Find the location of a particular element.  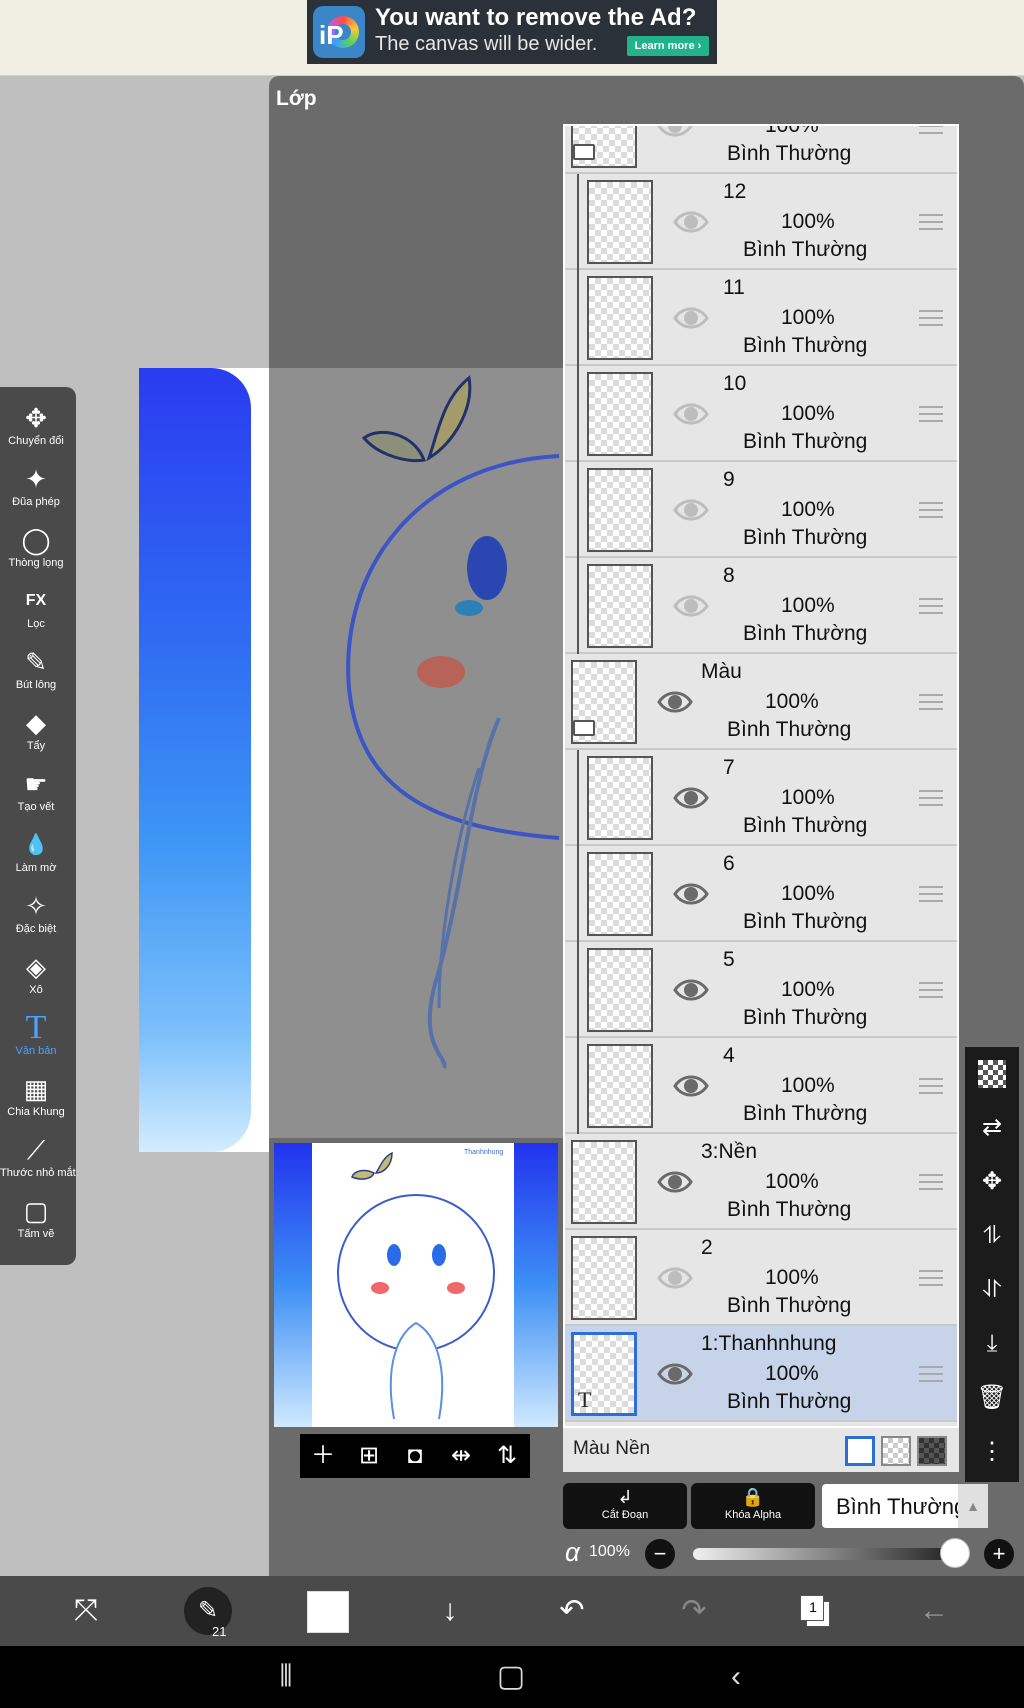

merge-down-button: ⤓ is located at coordinates (992, 1344).